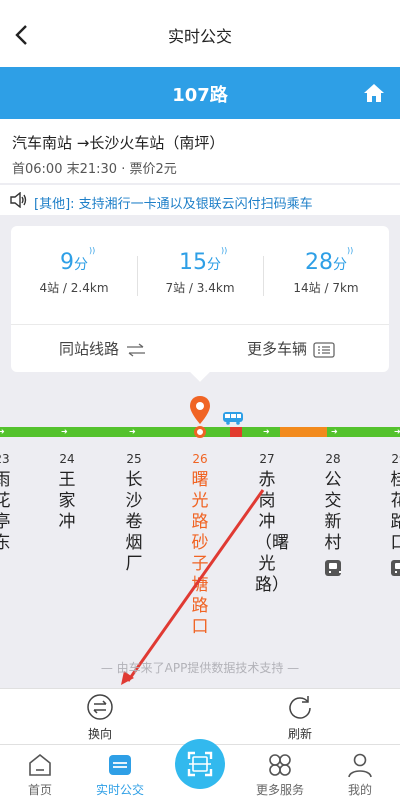 Image resolution: width=400 pixels, height=808 pixels. I want to click on same-station-label: 同站线路, so click(89, 349).